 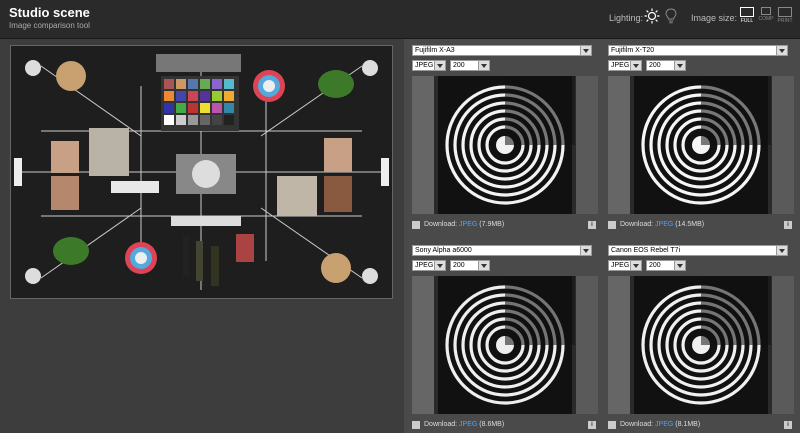 I want to click on sun-icon, so click(x=652, y=16).